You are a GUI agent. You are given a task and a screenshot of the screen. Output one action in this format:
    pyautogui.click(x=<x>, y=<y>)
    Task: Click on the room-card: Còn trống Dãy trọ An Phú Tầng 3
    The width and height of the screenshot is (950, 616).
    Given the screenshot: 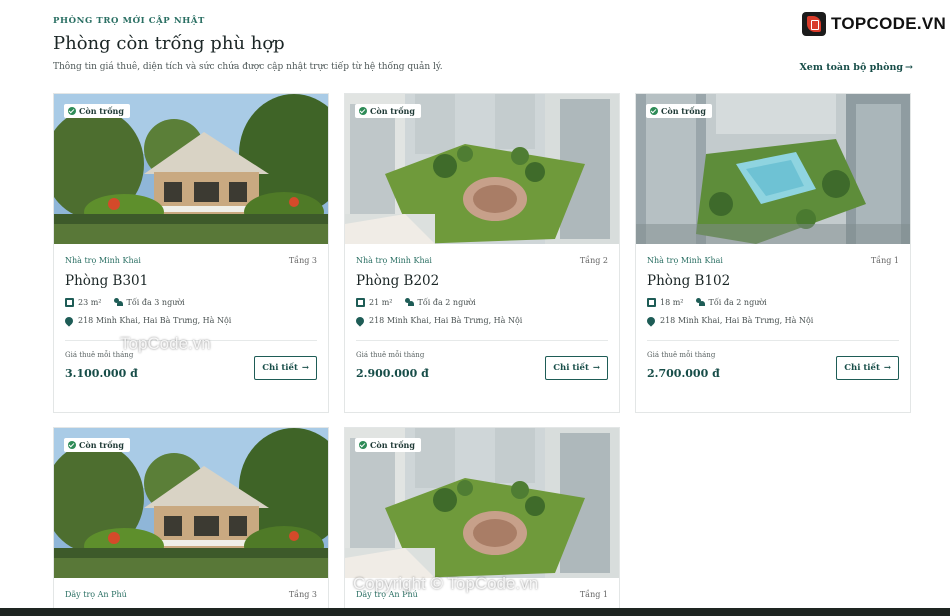 What is the action you would take?
    pyautogui.click(x=191, y=521)
    